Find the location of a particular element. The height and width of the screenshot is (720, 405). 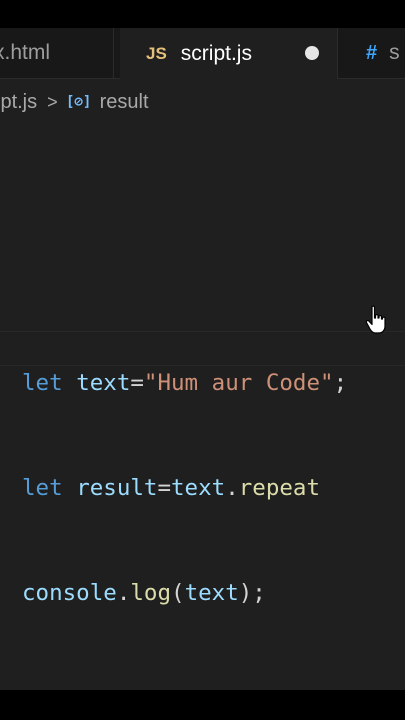

tab-script-js: JS script.js is located at coordinates (229, 53).